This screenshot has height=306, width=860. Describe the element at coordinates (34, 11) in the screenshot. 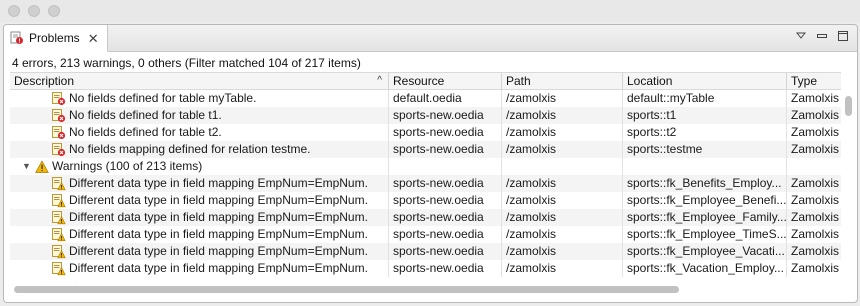

I see `window-minimize-button` at that location.